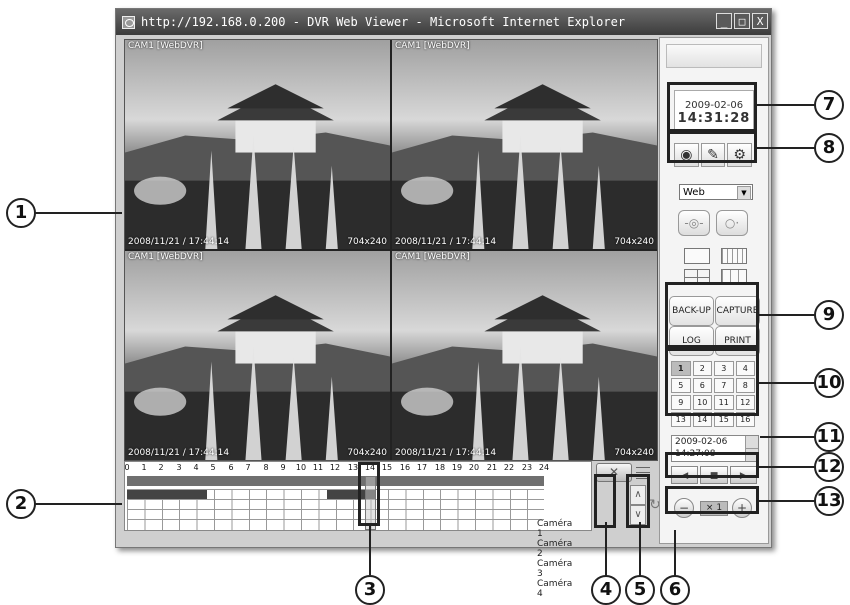  Describe the element at coordinates (144, 467) in the screenshot. I see `hour-tick: 1` at that location.